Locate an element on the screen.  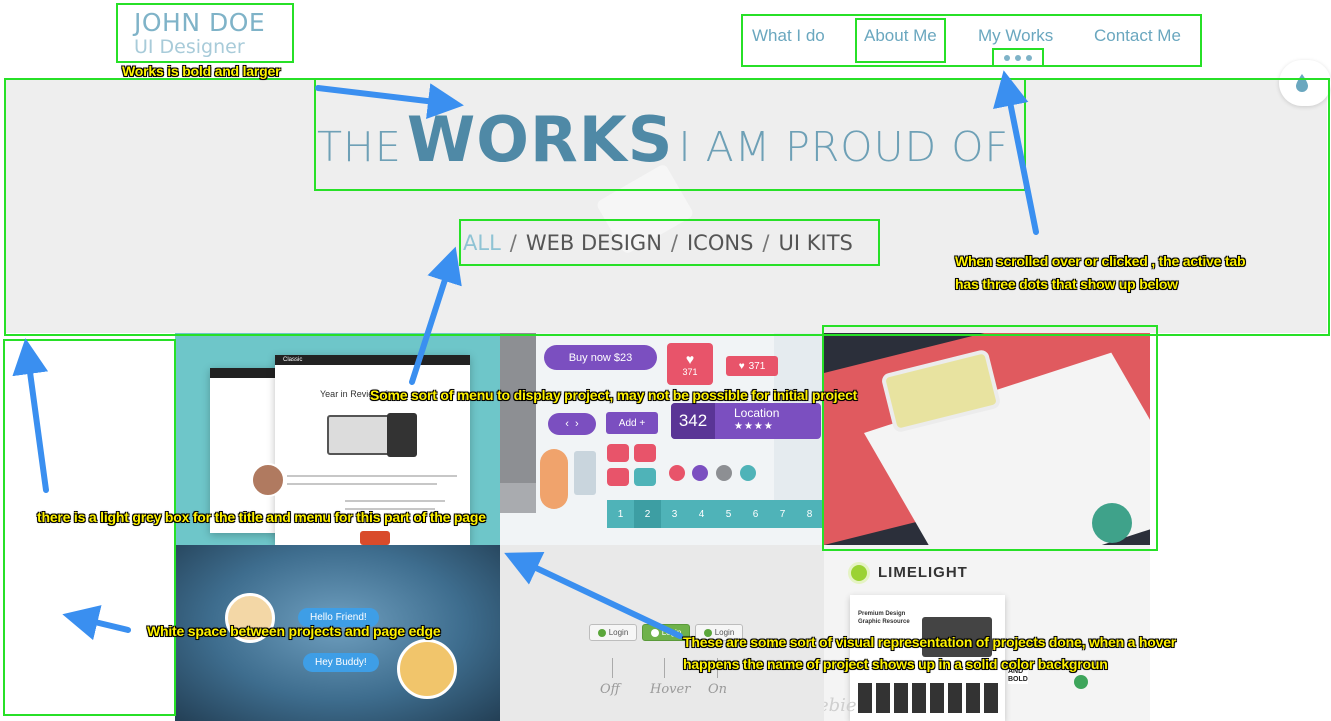
kit-like-badge-count: 371 is located at coordinates (757, 366).